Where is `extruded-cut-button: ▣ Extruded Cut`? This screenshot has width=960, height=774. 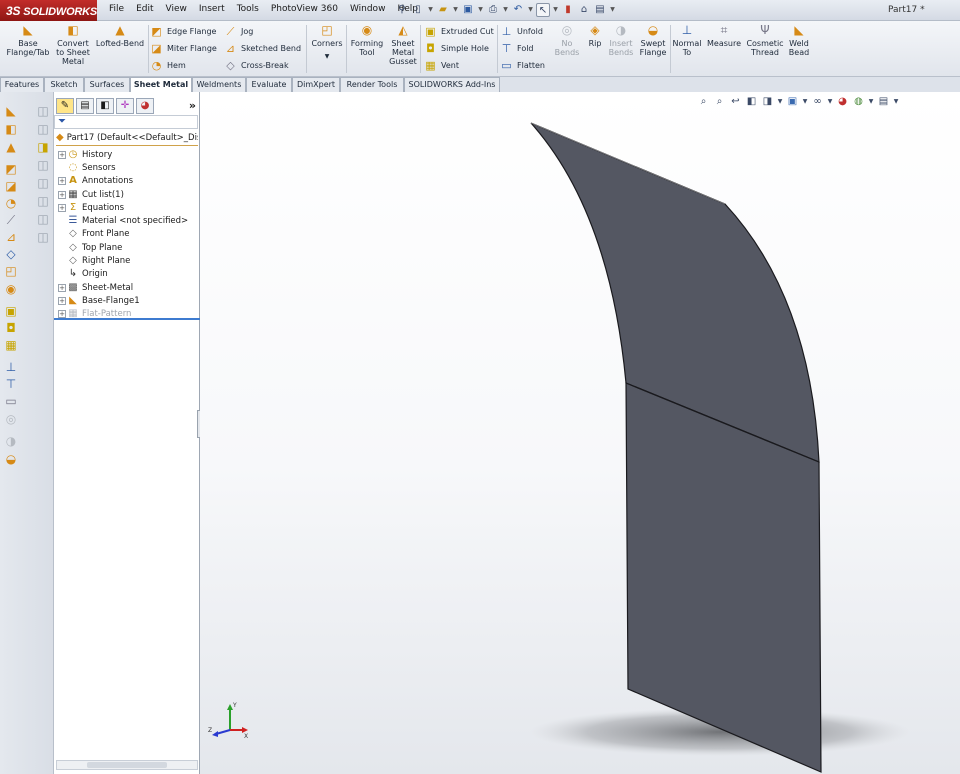
extruded-cut-button: ▣ Extruded Cut is located at coordinates (458, 31).